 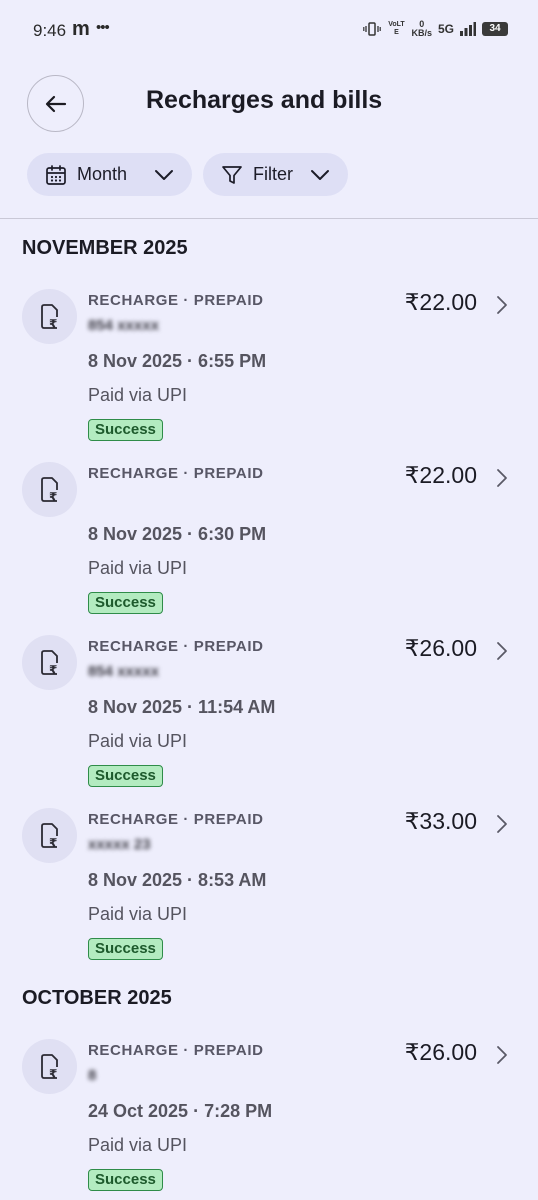 I want to click on back-button, so click(x=55, y=103).